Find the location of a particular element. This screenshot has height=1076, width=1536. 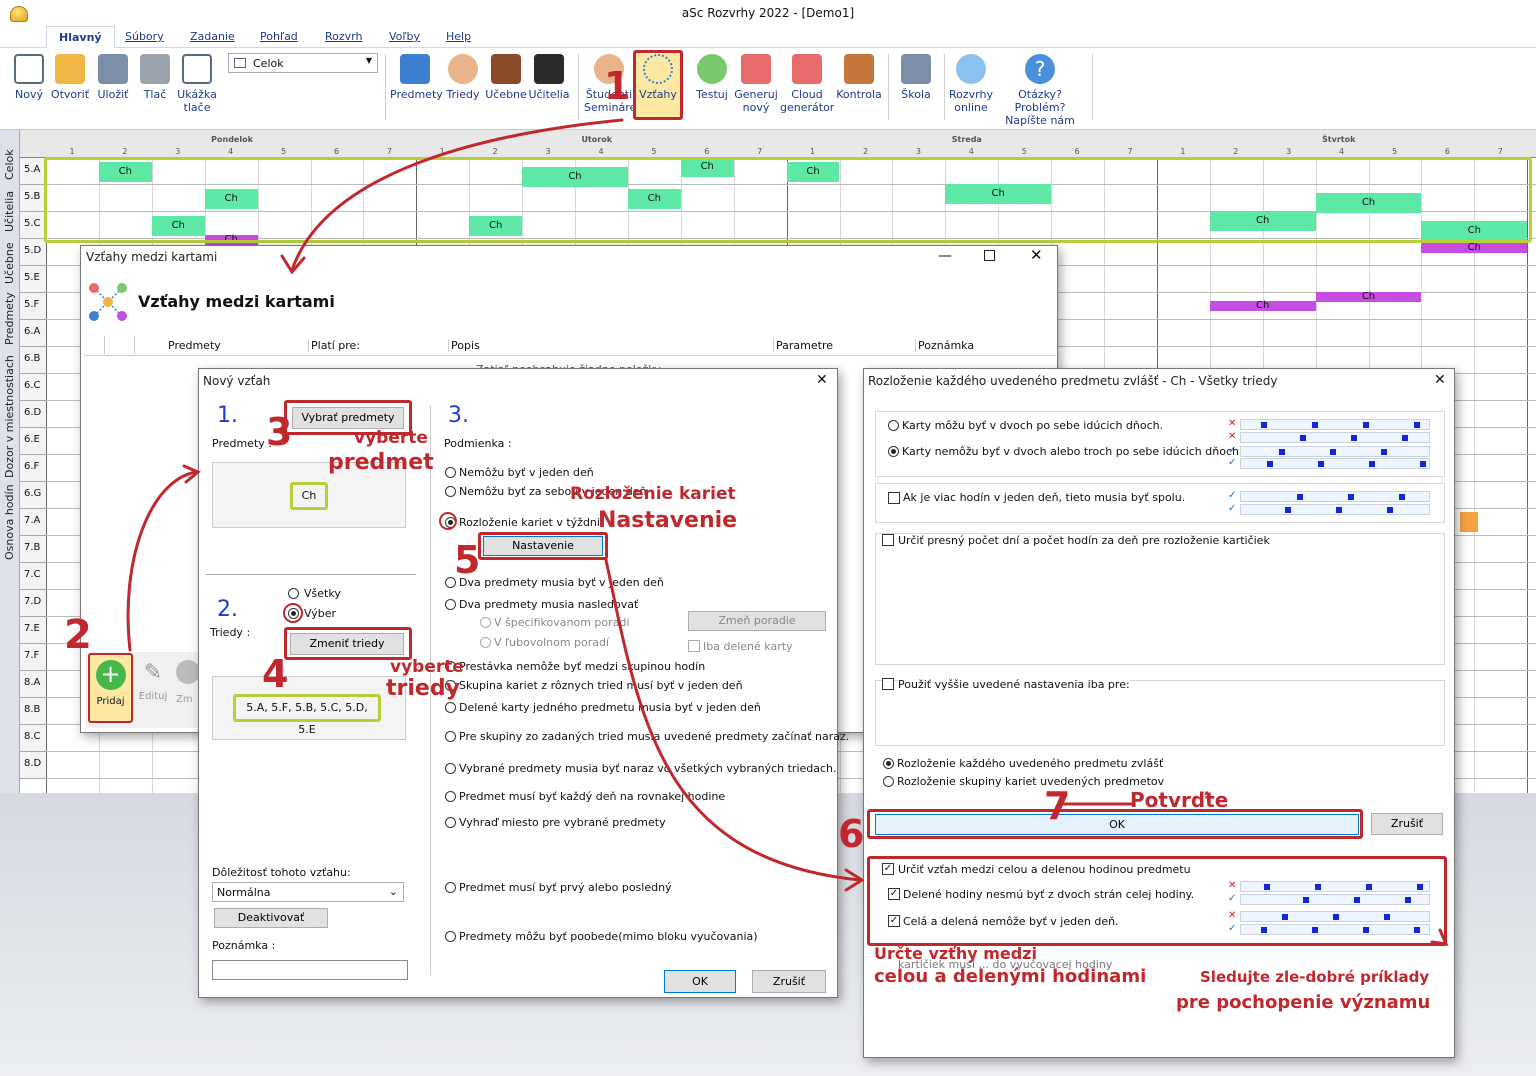

change-classes-button: Zmeniť triedy is located at coordinates (347, 644).